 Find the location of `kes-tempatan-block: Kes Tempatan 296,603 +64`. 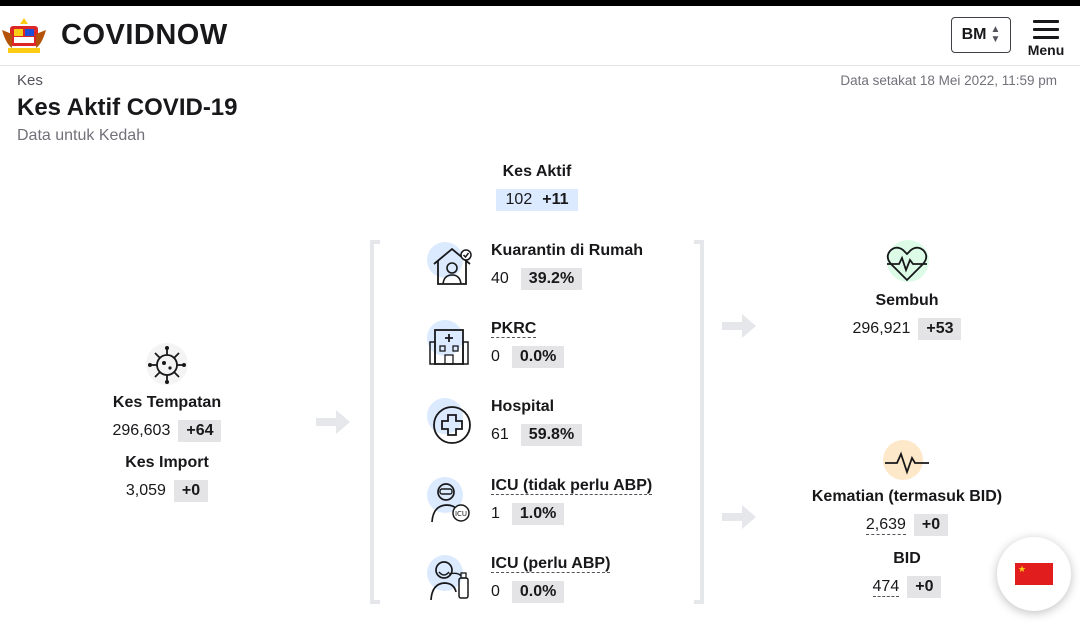

kes-tempatan-block: Kes Tempatan 296,603 +64 is located at coordinates (167, 418).